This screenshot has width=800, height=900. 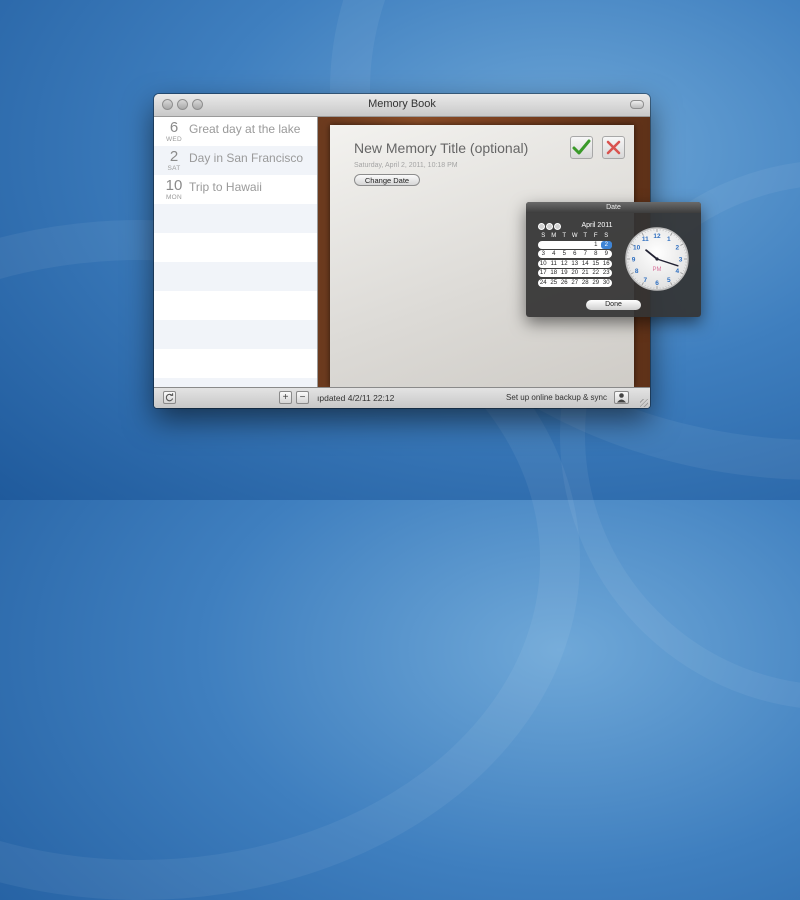 I want to click on calendar-day: 22, so click(x=596, y=273).